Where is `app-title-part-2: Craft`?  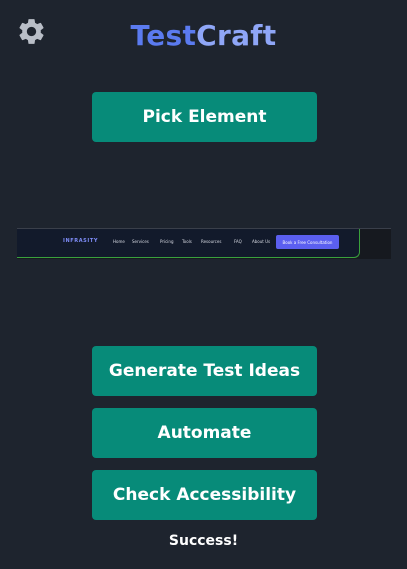 app-title-part-2: Craft is located at coordinates (236, 35).